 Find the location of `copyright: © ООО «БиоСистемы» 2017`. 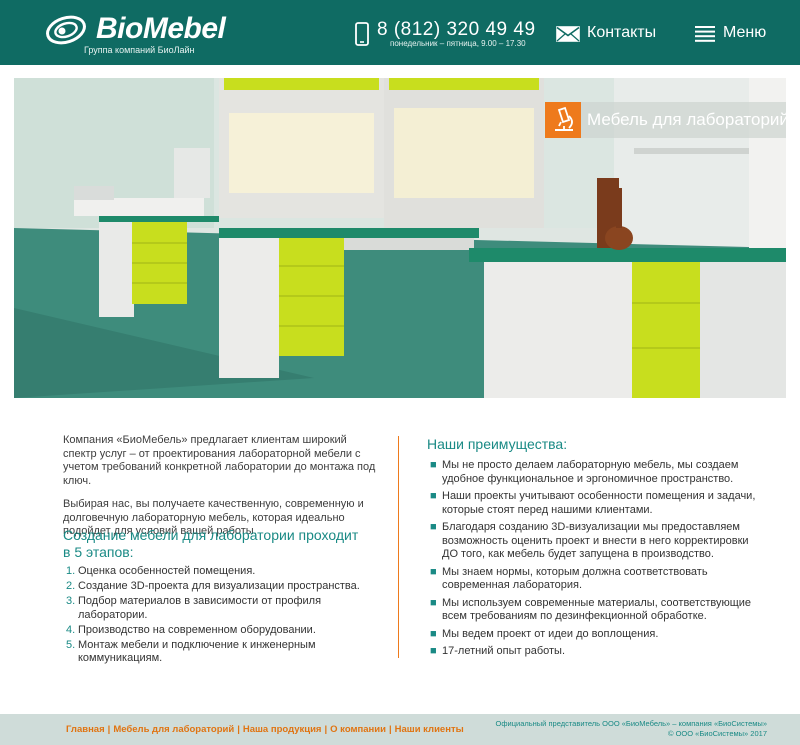

copyright: © ООО «БиоСистемы» 2017 is located at coordinates (717, 733).